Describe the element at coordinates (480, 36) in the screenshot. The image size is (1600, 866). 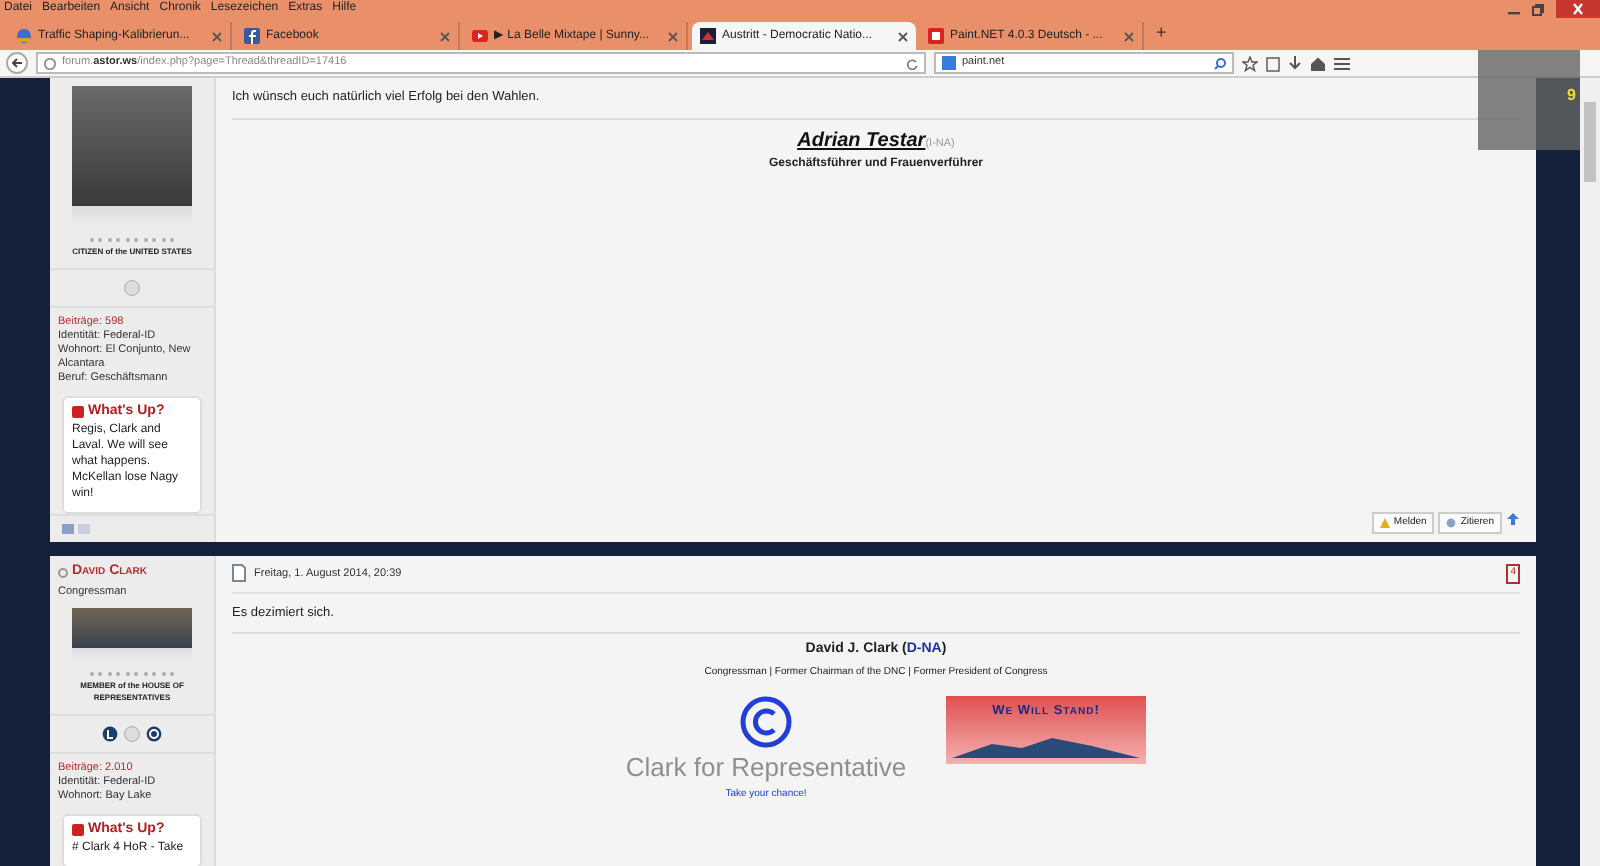
I see `video-icon` at that location.